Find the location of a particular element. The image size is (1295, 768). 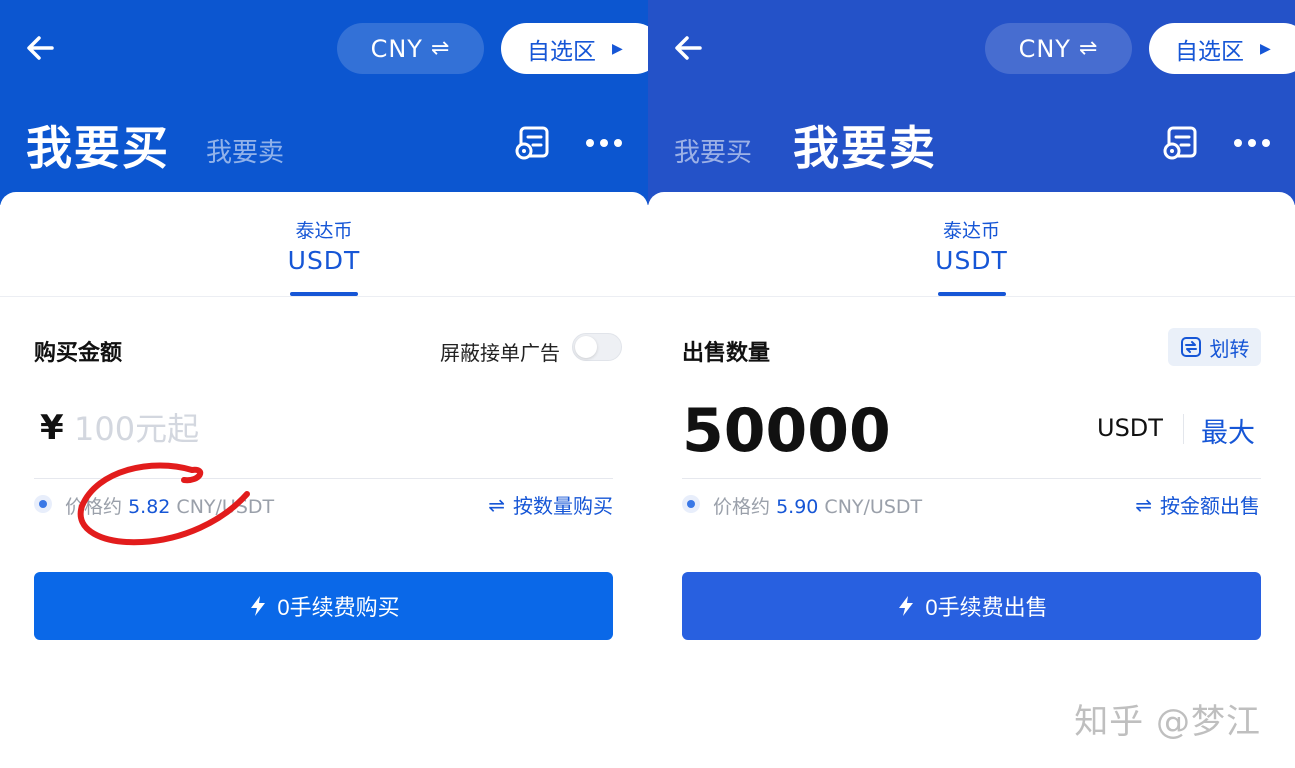

quantity-label: 出售数量 is located at coordinates (726, 353).